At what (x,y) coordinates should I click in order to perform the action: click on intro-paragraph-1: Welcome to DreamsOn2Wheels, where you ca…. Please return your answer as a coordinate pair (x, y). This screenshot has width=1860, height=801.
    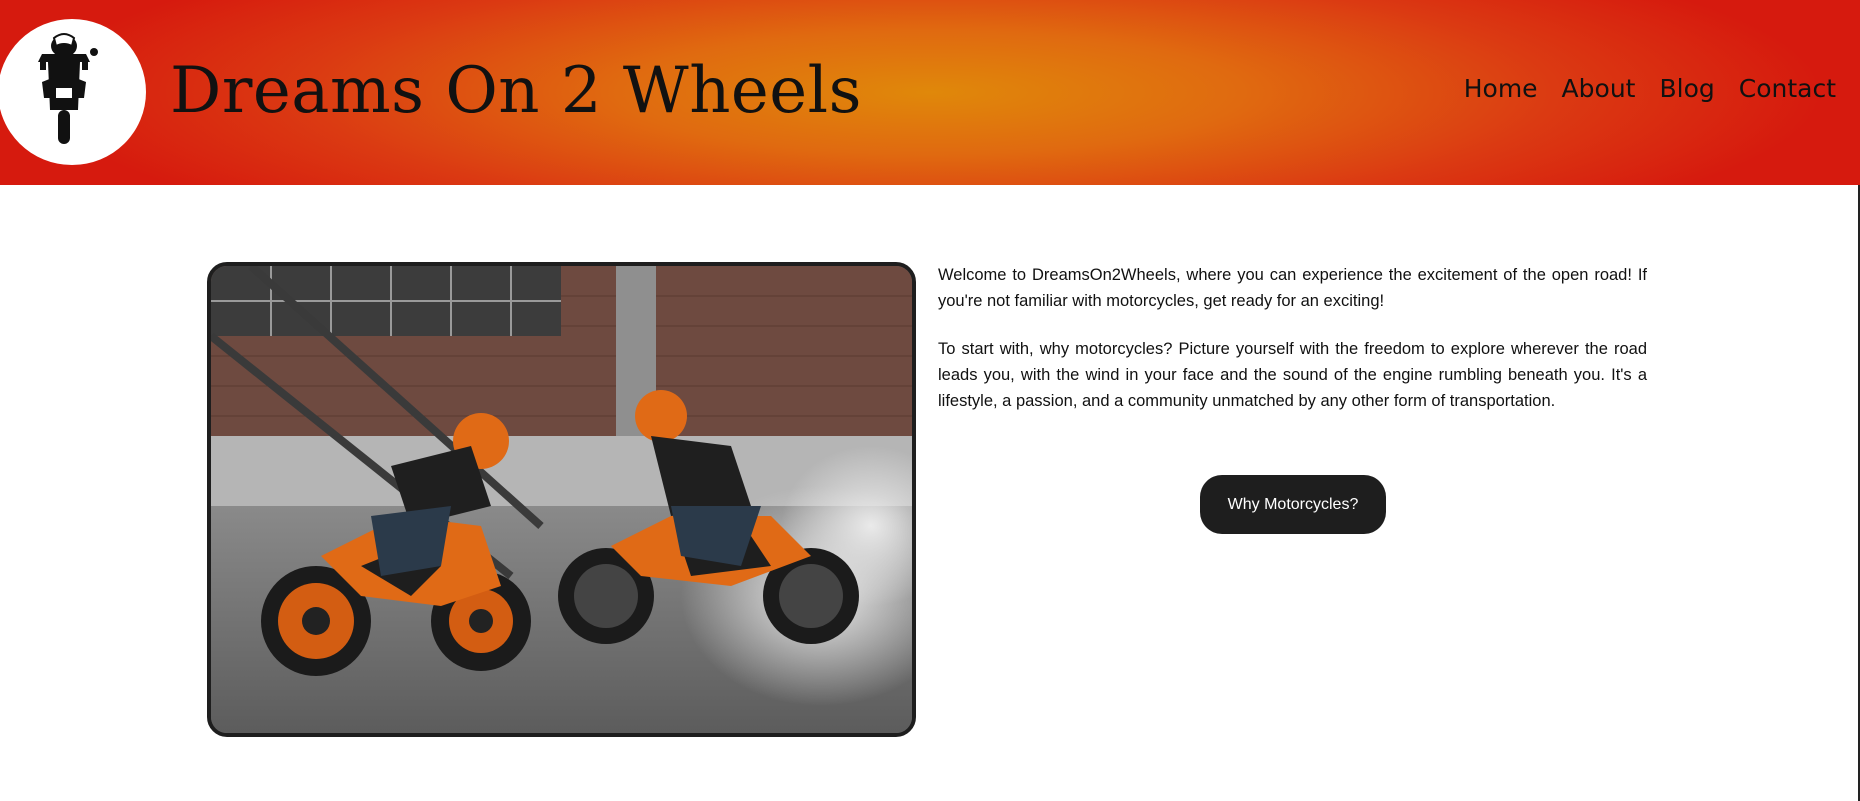
    Looking at the image, I should click on (1292, 288).